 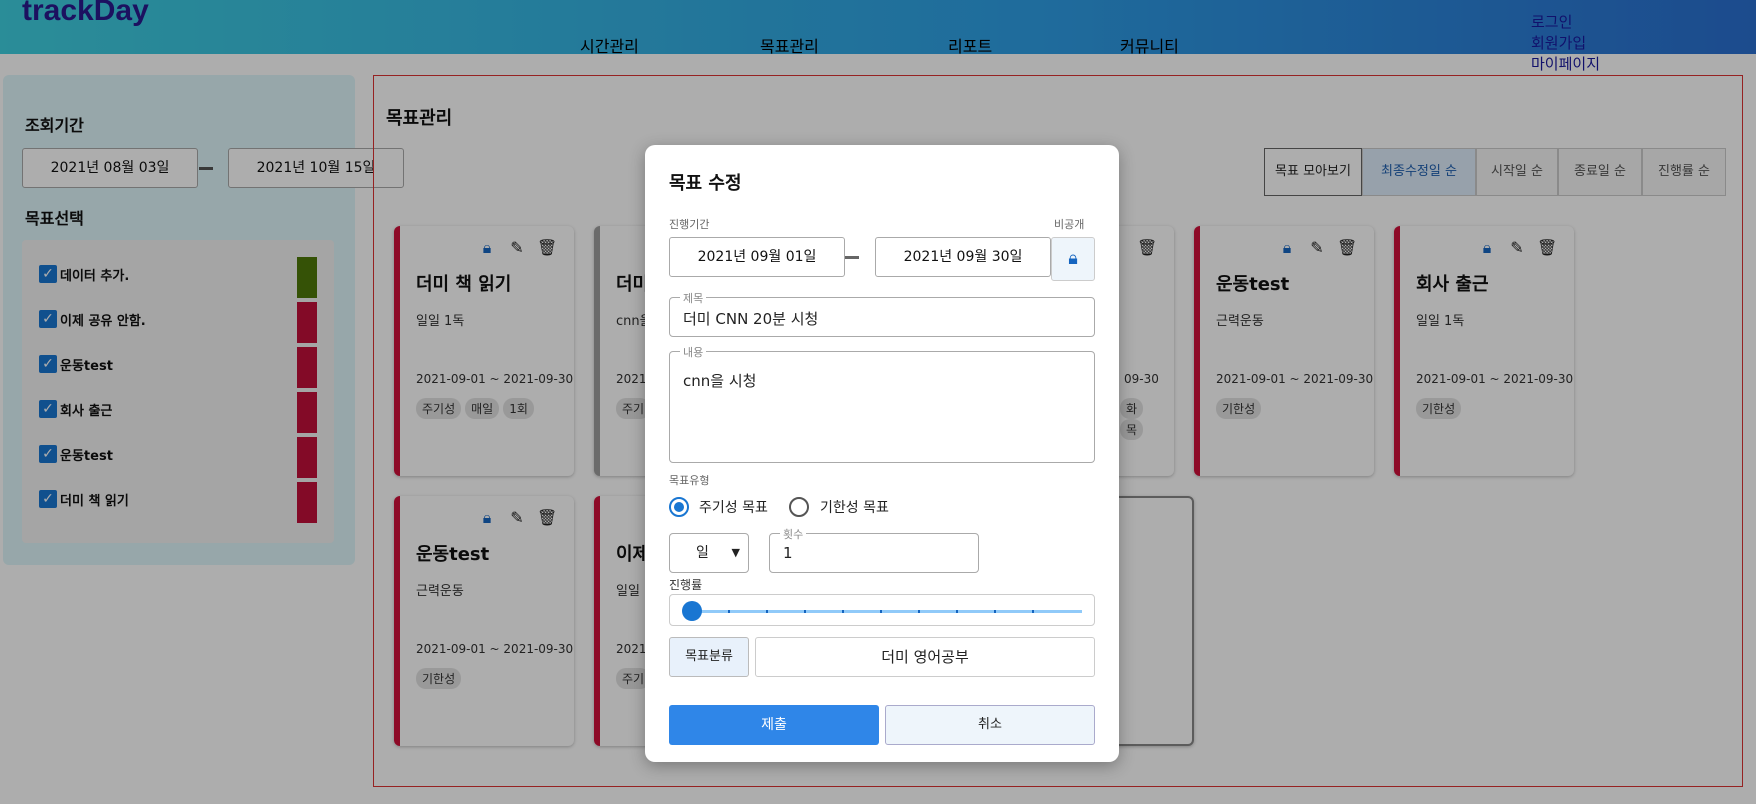 I want to click on count-field: 횟수 1, so click(x=874, y=549).